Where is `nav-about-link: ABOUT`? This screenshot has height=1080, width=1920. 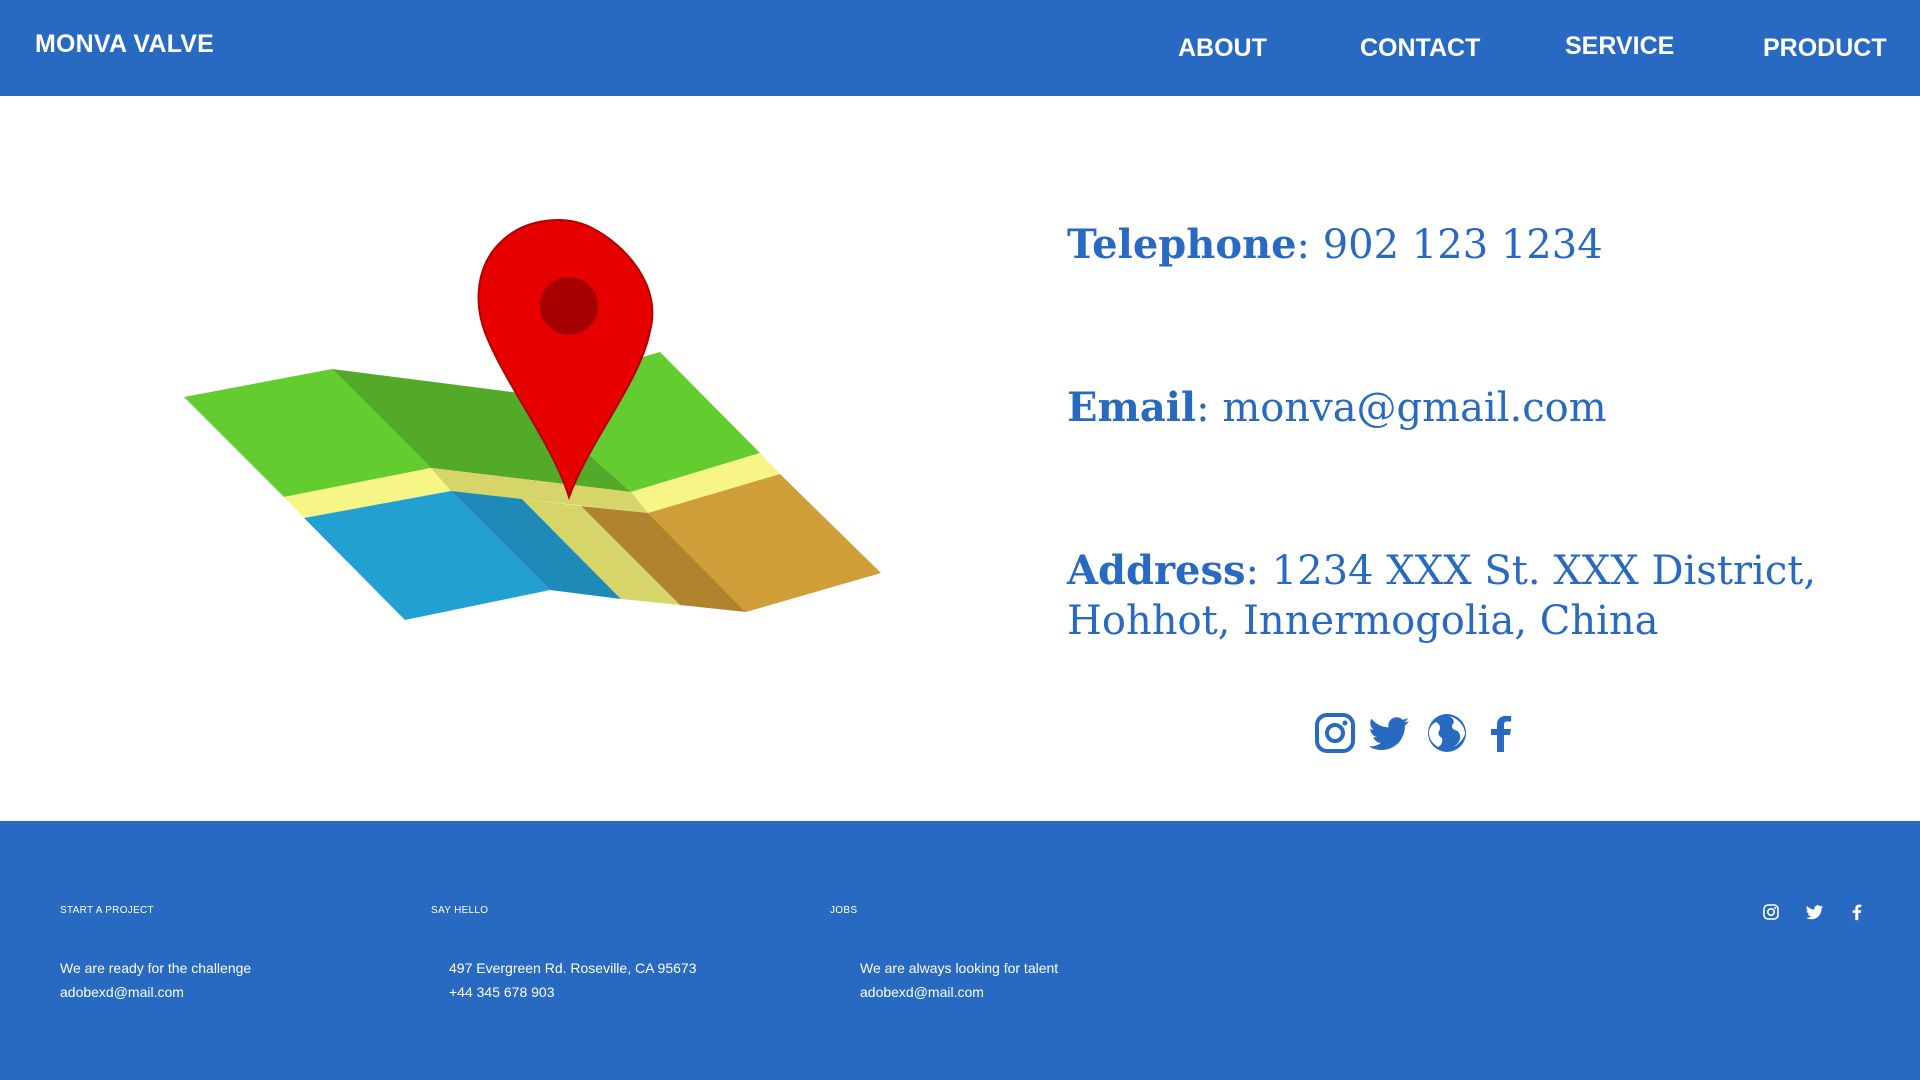
nav-about-link: ABOUT is located at coordinates (1222, 48).